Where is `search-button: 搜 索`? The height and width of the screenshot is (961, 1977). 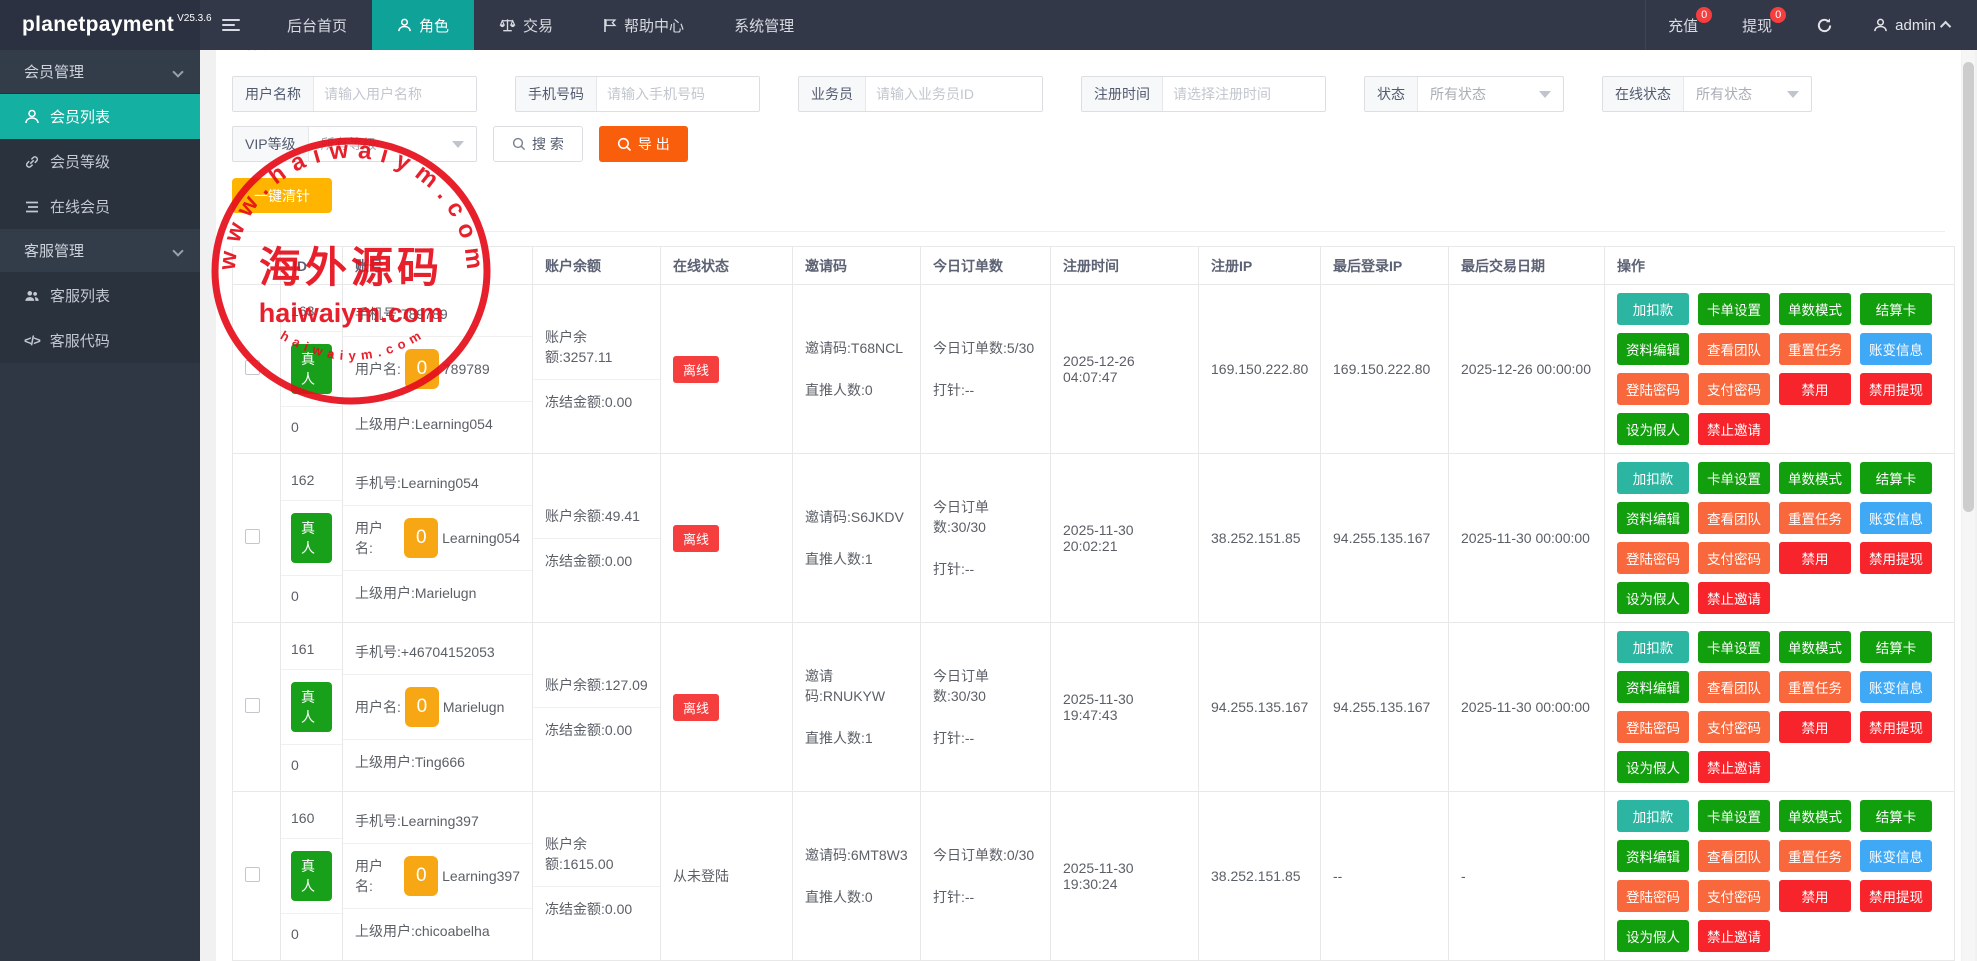
search-button: 搜 索 is located at coordinates (538, 144).